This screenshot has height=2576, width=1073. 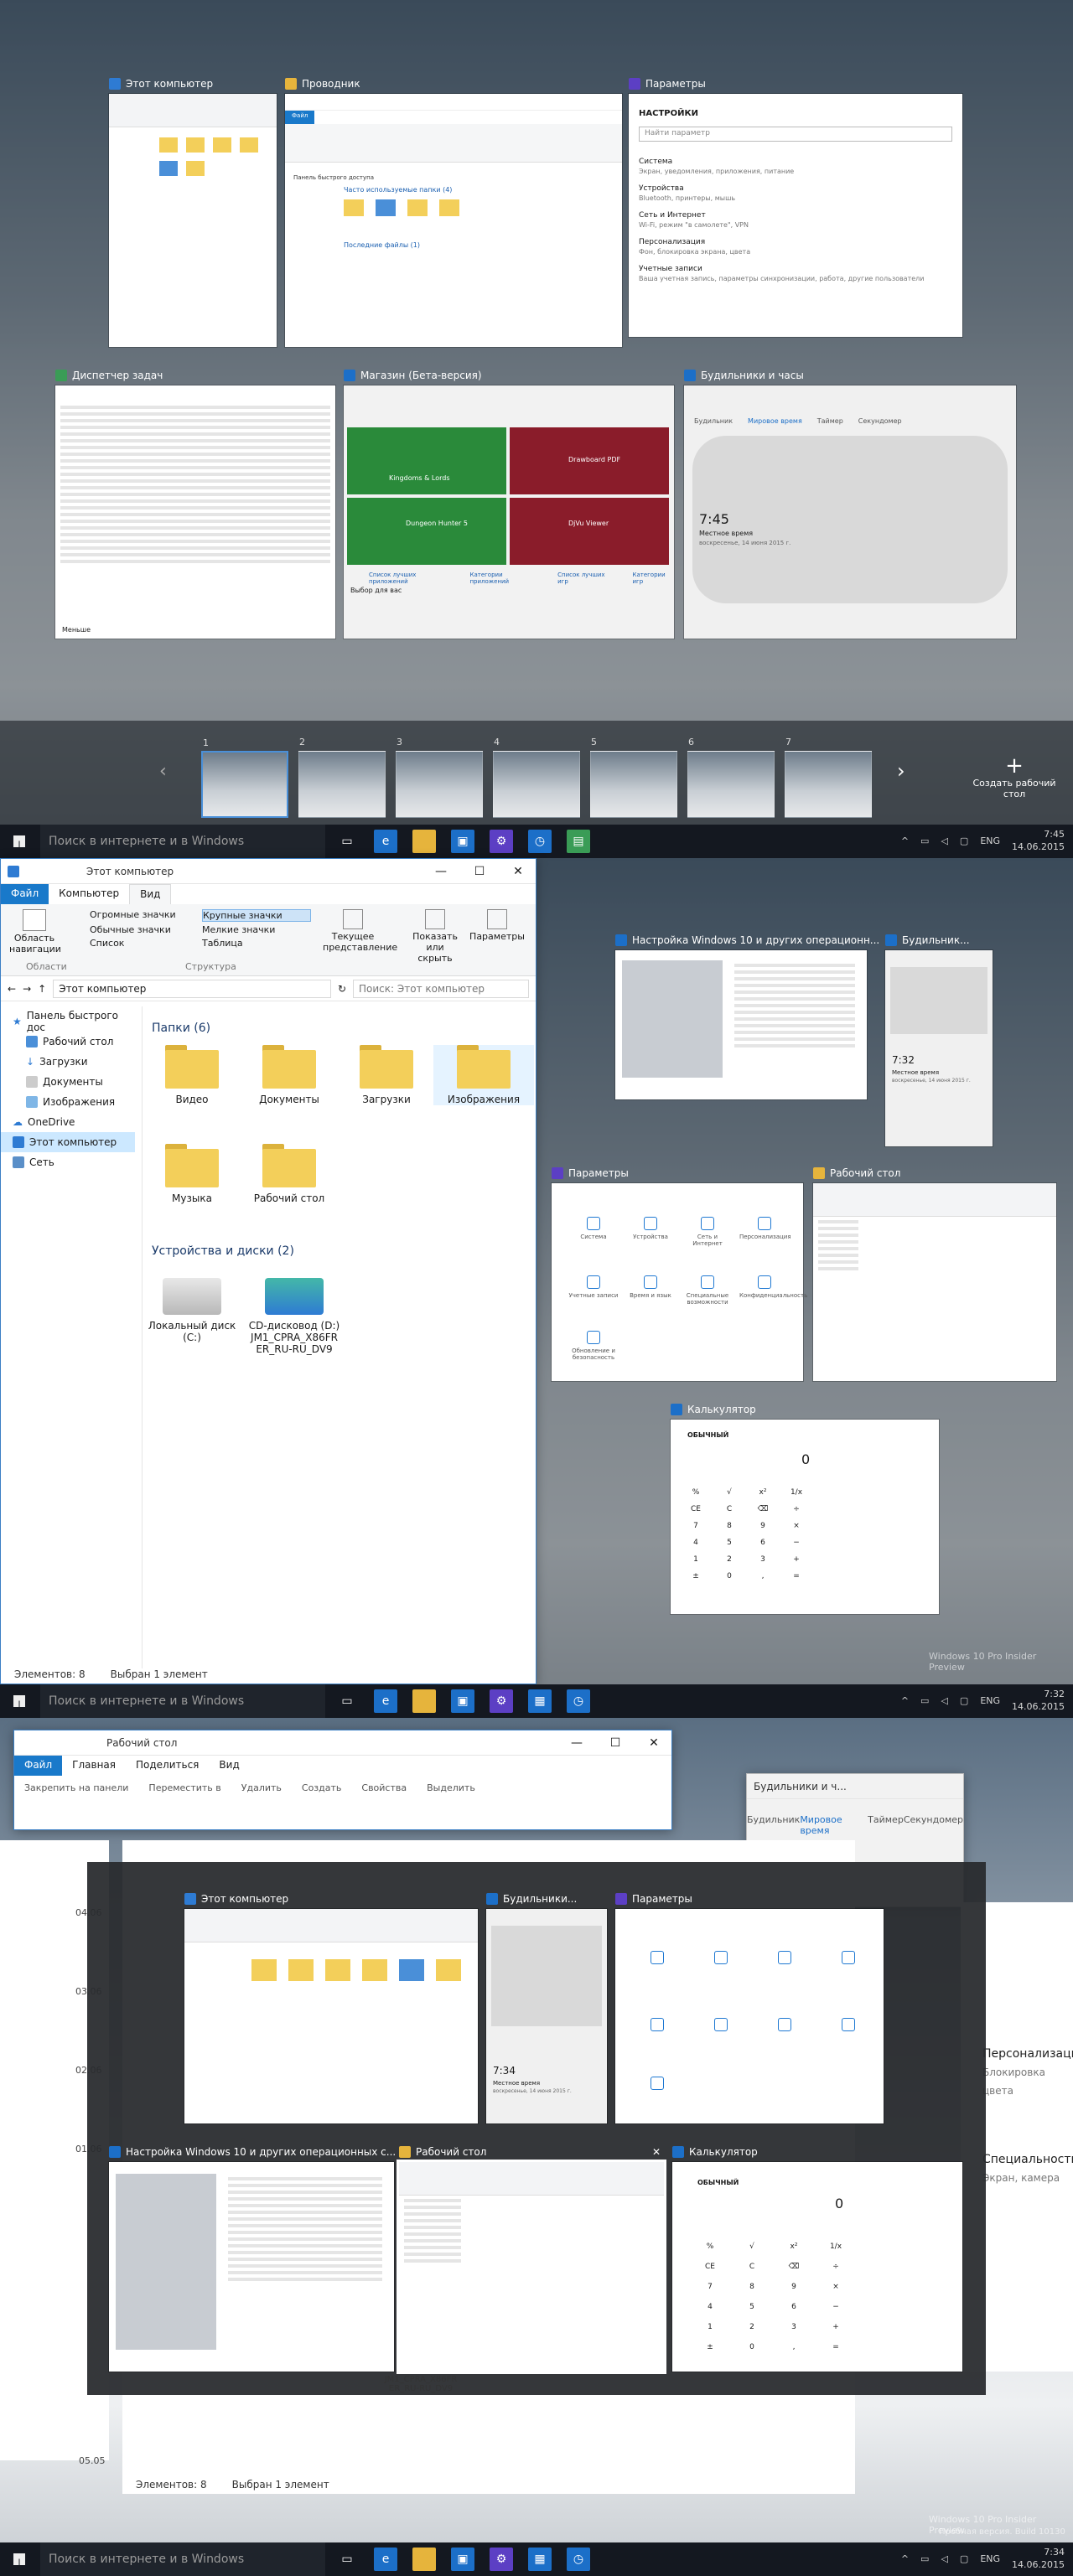 I want to click on refresh-icon: ↻, so click(x=342, y=989).